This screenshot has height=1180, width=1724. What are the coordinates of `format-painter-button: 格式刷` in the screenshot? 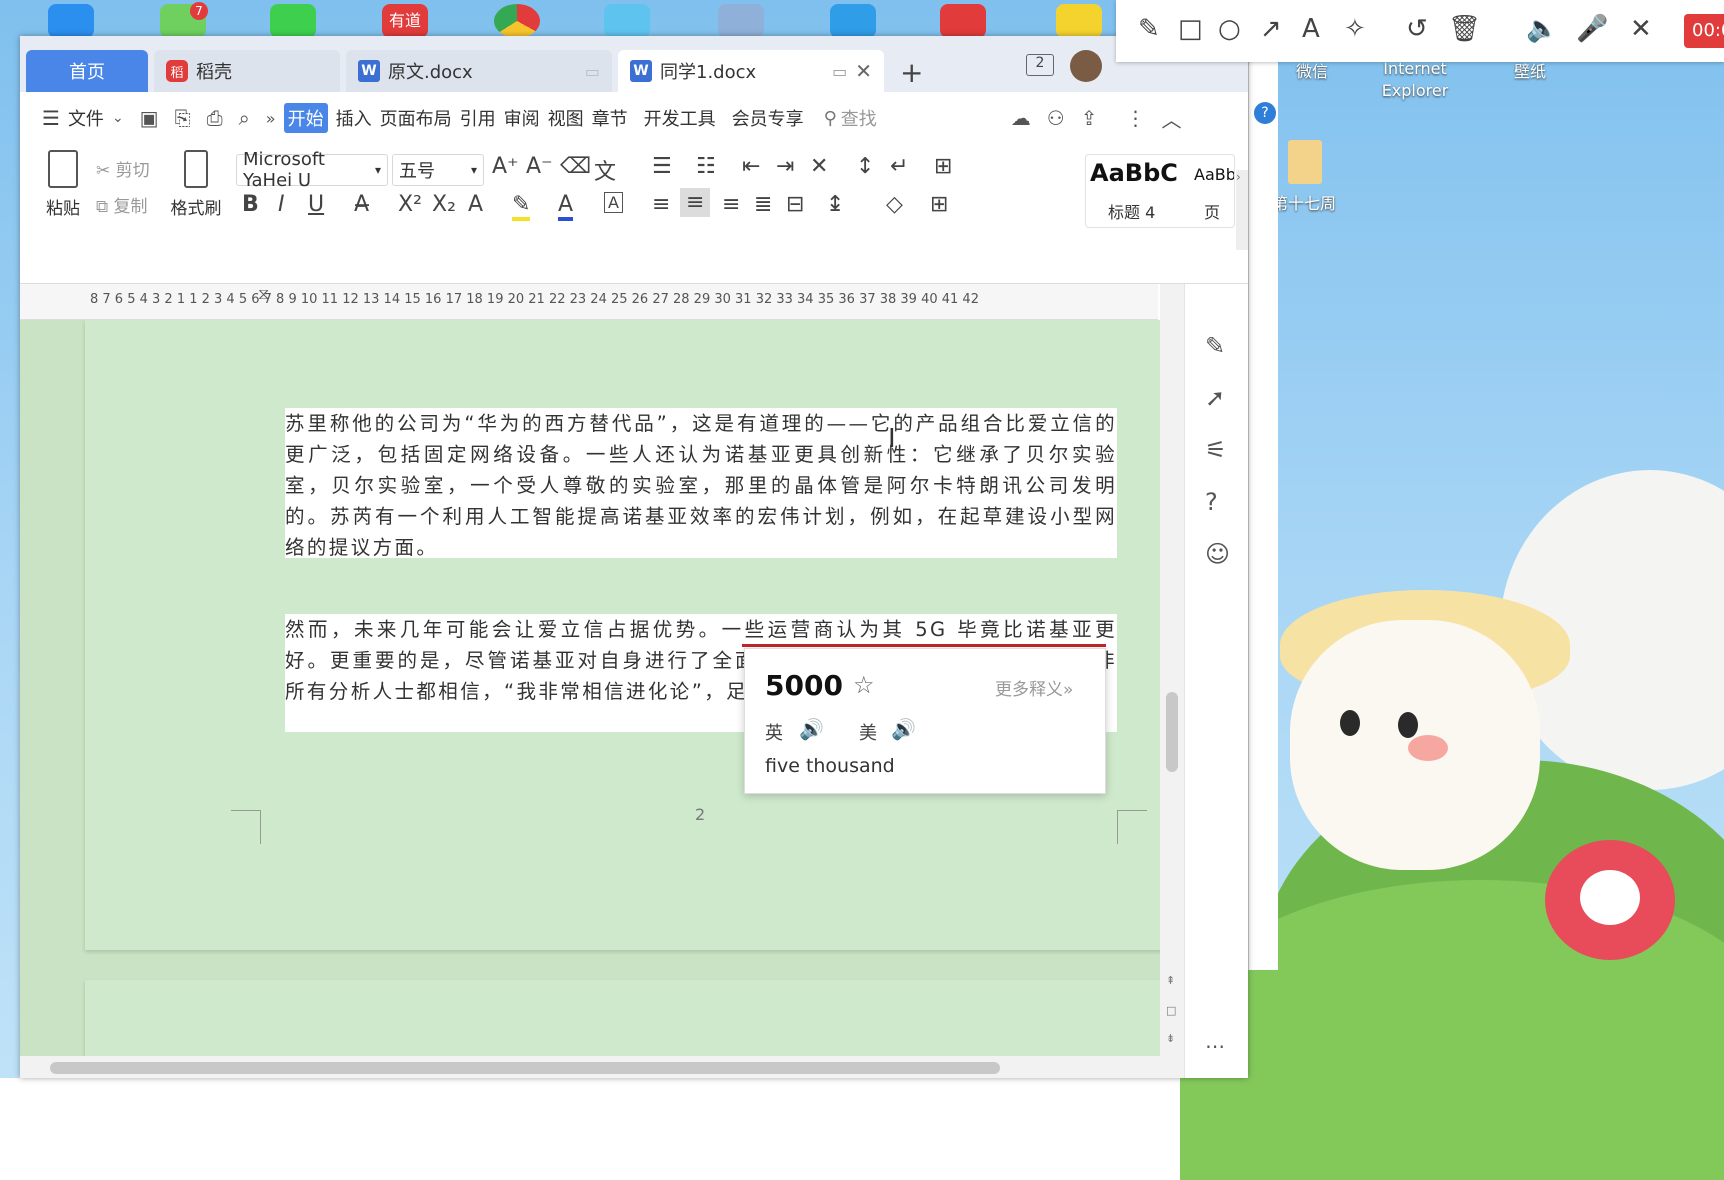 It's located at (196, 184).